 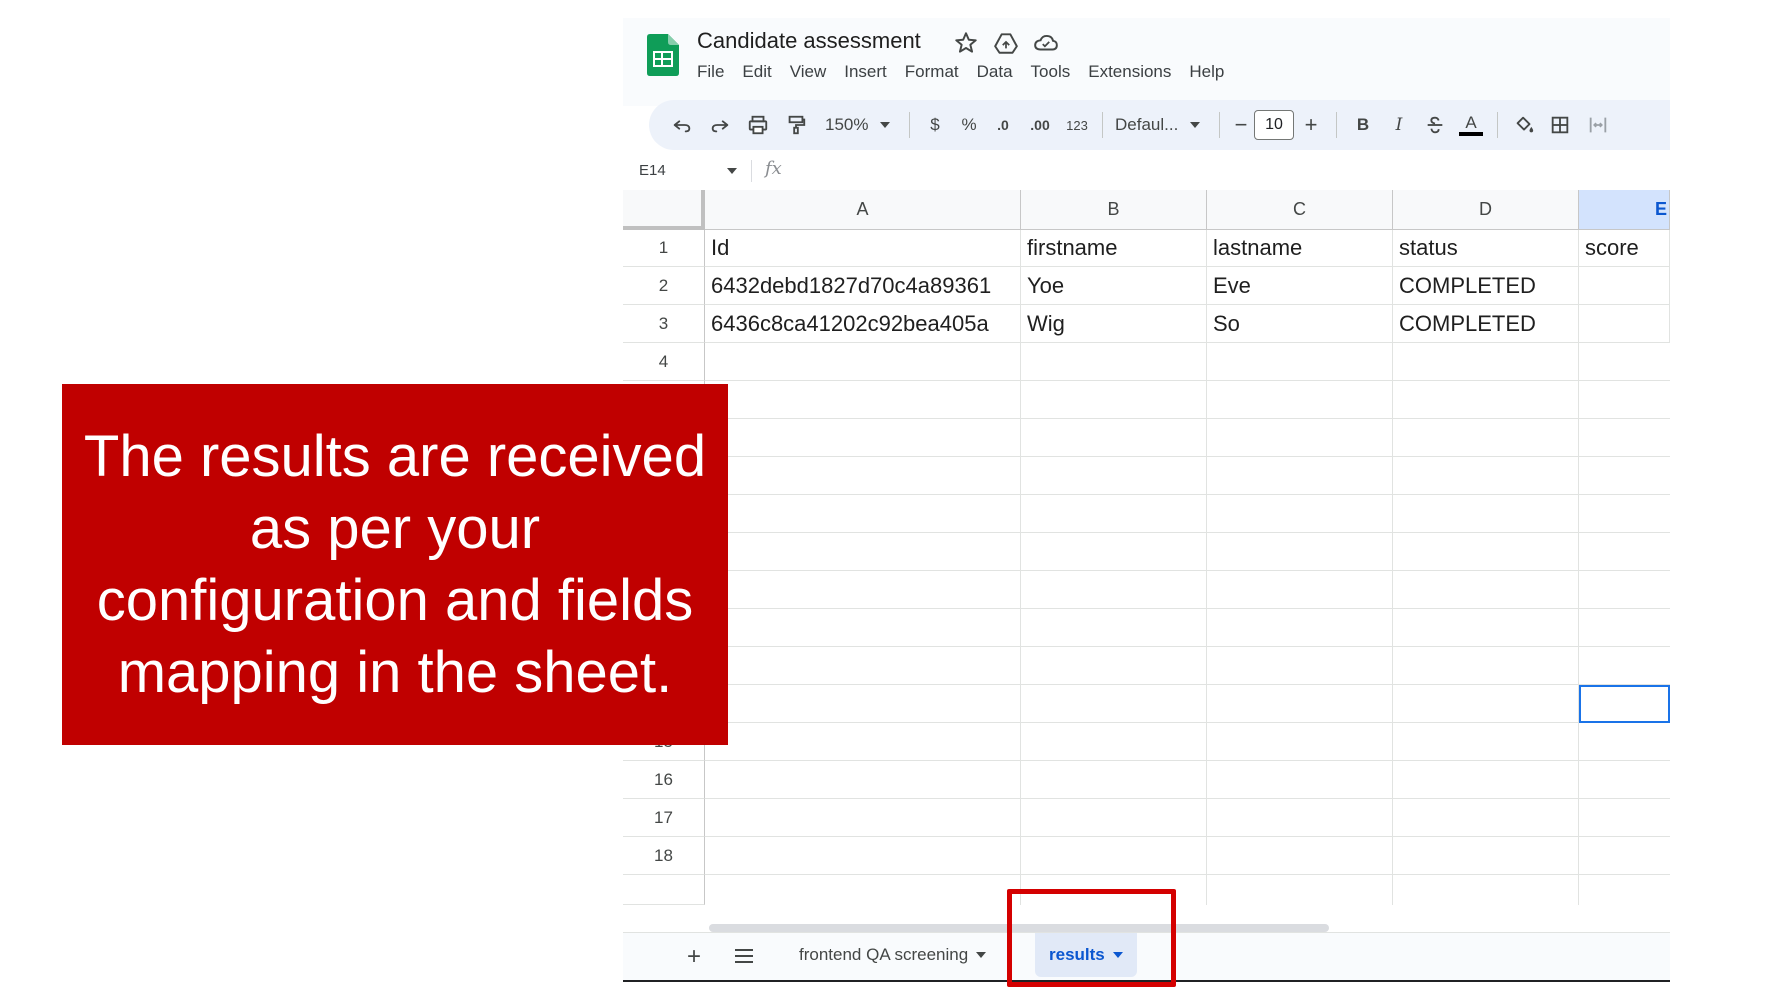 I want to click on row-header-3: 3, so click(x=664, y=324).